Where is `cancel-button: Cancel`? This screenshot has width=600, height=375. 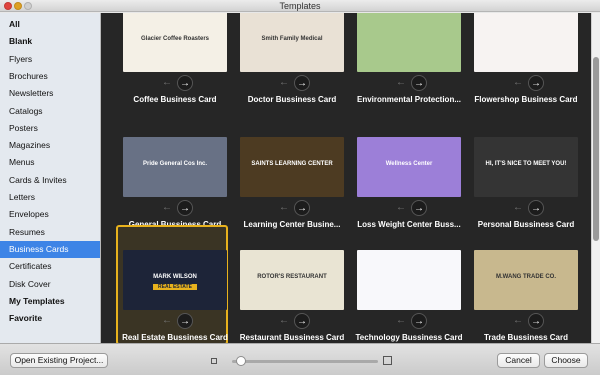 cancel-button: Cancel is located at coordinates (518, 360).